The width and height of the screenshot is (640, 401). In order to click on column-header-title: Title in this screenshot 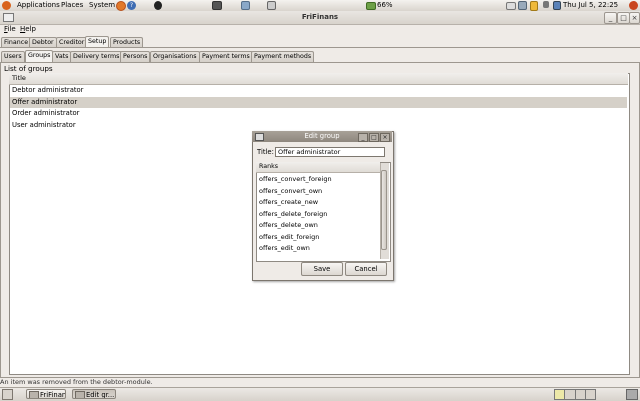, I will do `click(318, 79)`.